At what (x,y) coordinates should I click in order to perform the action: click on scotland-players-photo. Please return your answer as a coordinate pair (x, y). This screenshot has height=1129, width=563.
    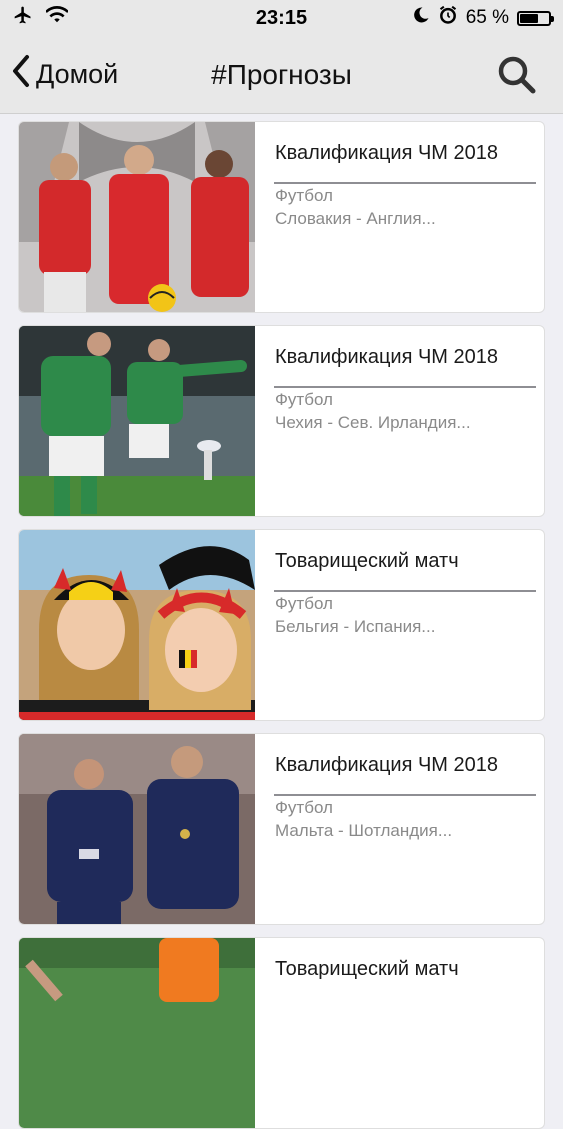
    Looking at the image, I should click on (137, 829).